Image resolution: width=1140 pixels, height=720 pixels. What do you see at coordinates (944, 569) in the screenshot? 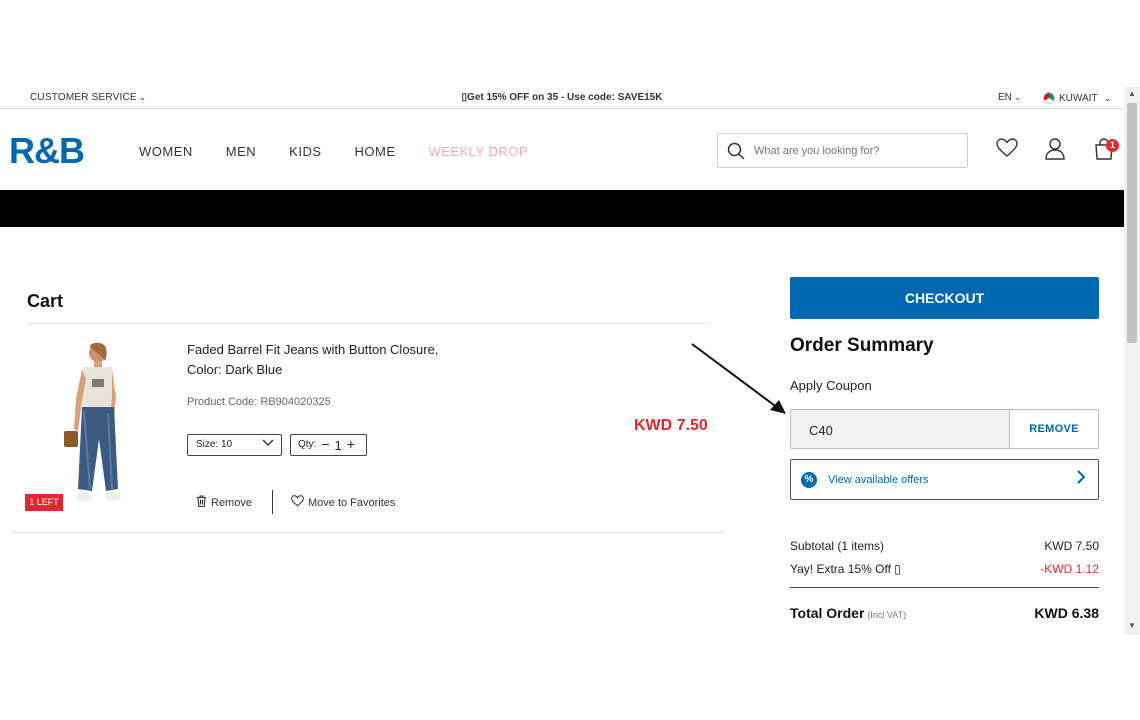
I see `discount-row: Yay! Extra 15% Off ▯ -KWD 1.12` at bounding box center [944, 569].